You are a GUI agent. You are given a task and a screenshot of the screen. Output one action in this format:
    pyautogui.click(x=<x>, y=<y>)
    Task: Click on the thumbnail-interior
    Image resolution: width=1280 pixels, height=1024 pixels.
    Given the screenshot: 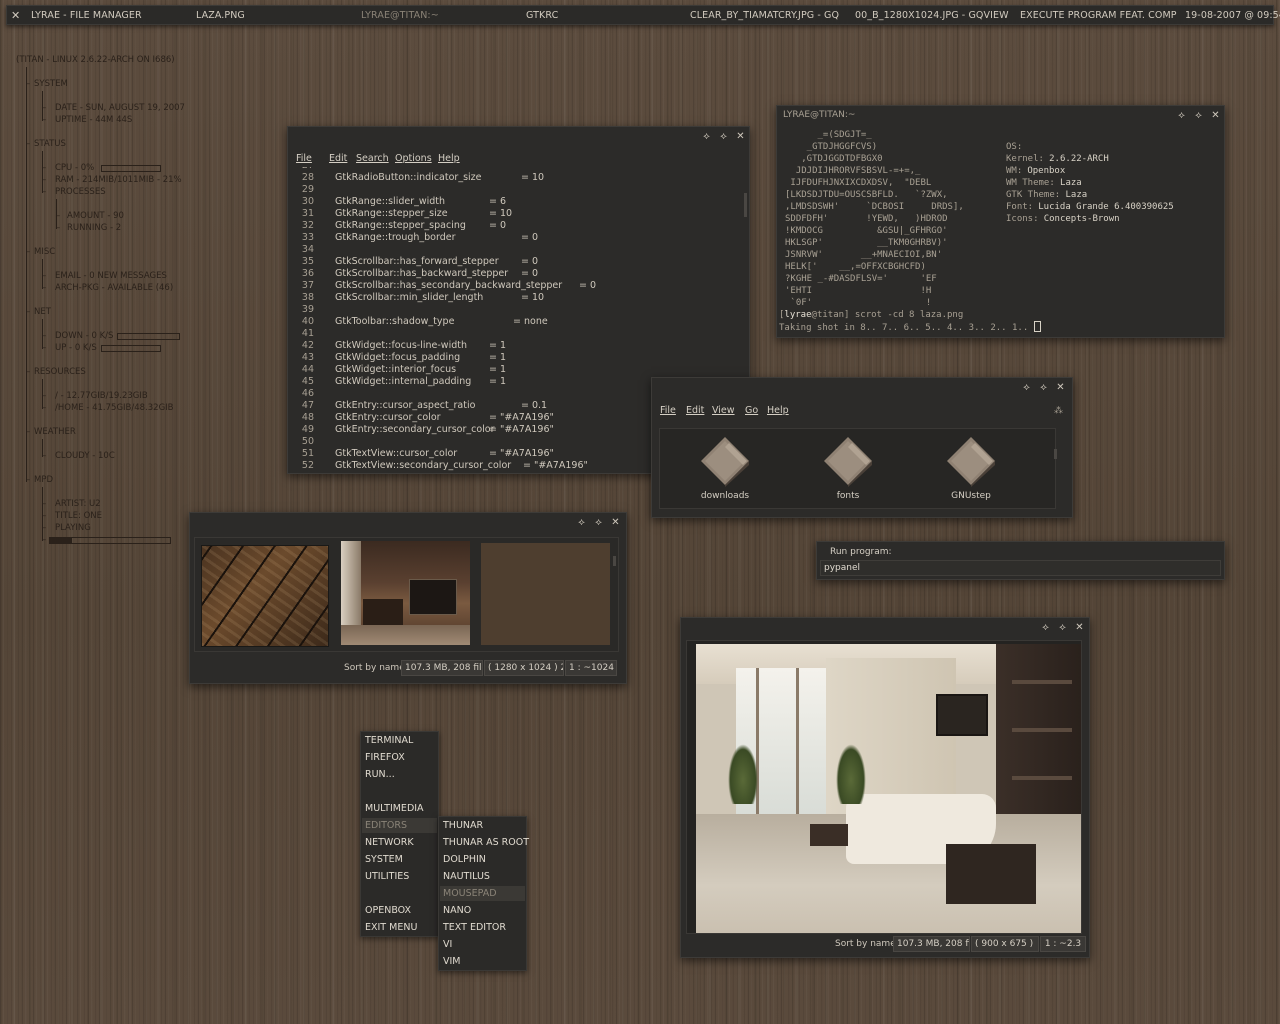 What is the action you would take?
    pyautogui.click(x=405, y=593)
    